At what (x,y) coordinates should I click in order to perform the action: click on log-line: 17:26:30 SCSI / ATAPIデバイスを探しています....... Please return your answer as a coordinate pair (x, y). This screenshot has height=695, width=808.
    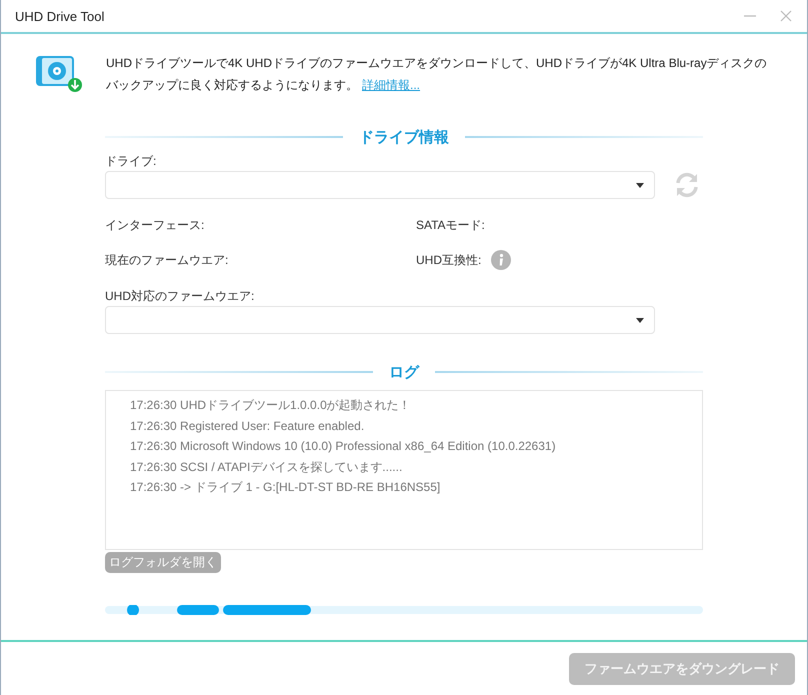
    Looking at the image, I should click on (267, 467).